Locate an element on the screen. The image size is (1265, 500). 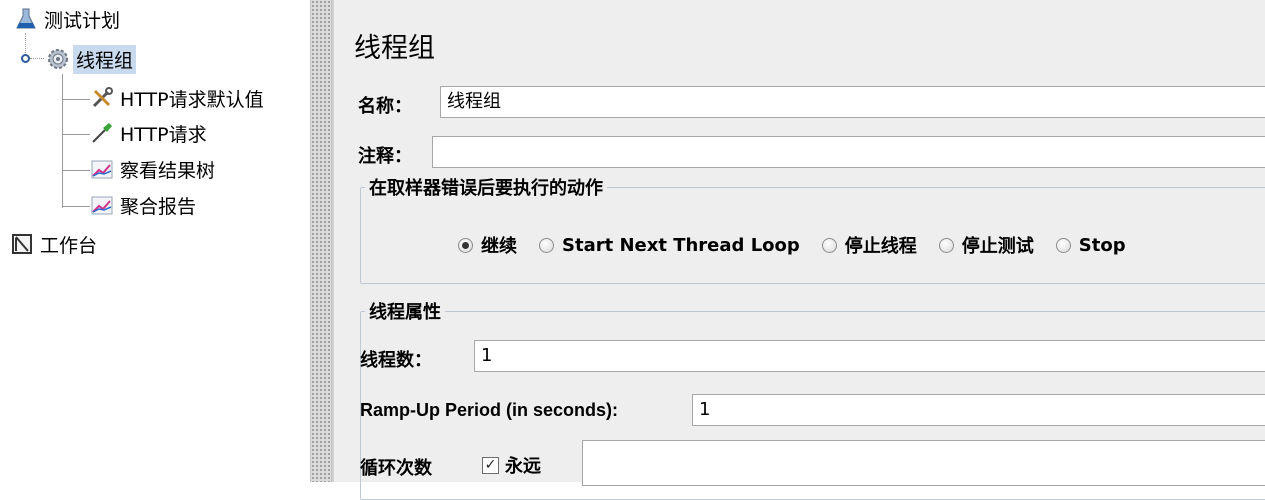
threads-label: 线程数： is located at coordinates (396, 360).